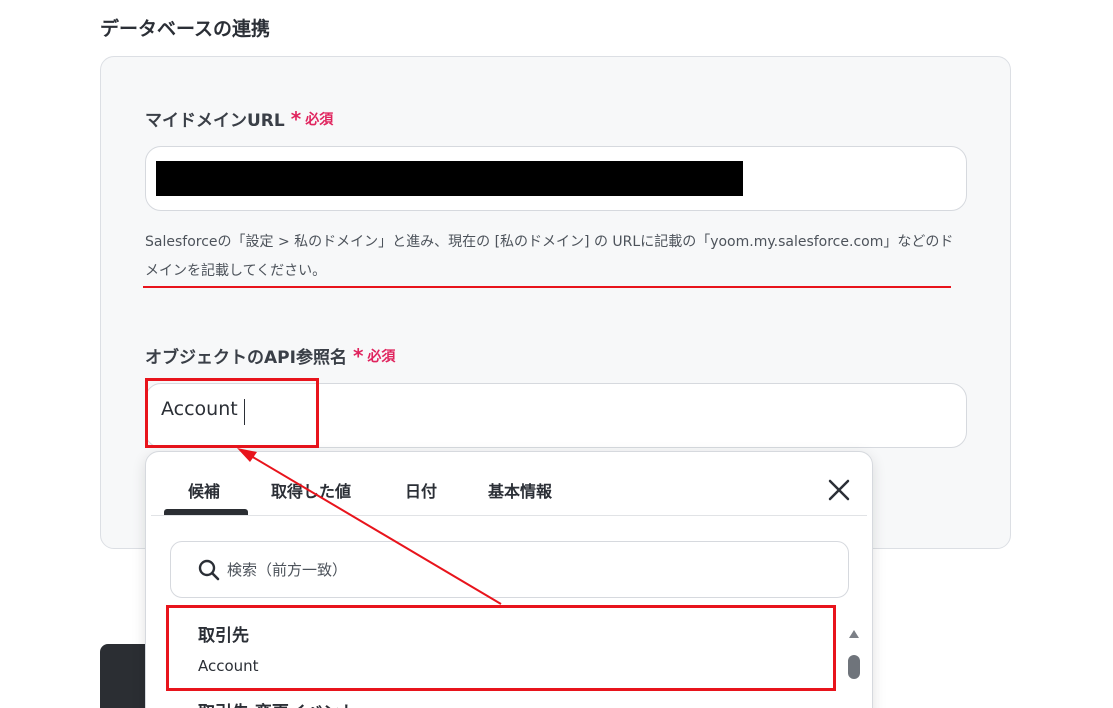 The height and width of the screenshot is (708, 1113). What do you see at coordinates (287, 570) in the screenshot?
I see `search-placeholder: 検索（前方一致）` at bounding box center [287, 570].